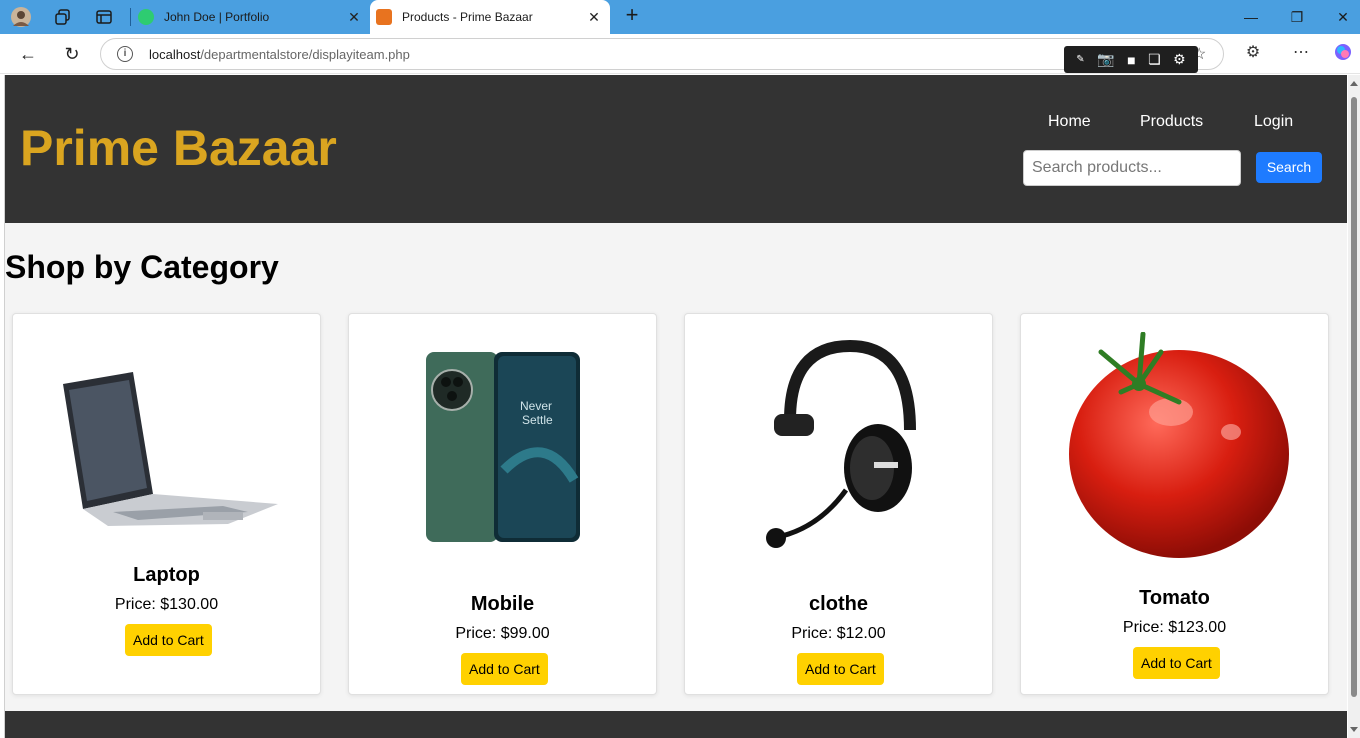 This screenshot has width=1360, height=738. What do you see at coordinates (217, 17) in the screenshot?
I see `tab-title: John Doe | Portfolio` at bounding box center [217, 17].